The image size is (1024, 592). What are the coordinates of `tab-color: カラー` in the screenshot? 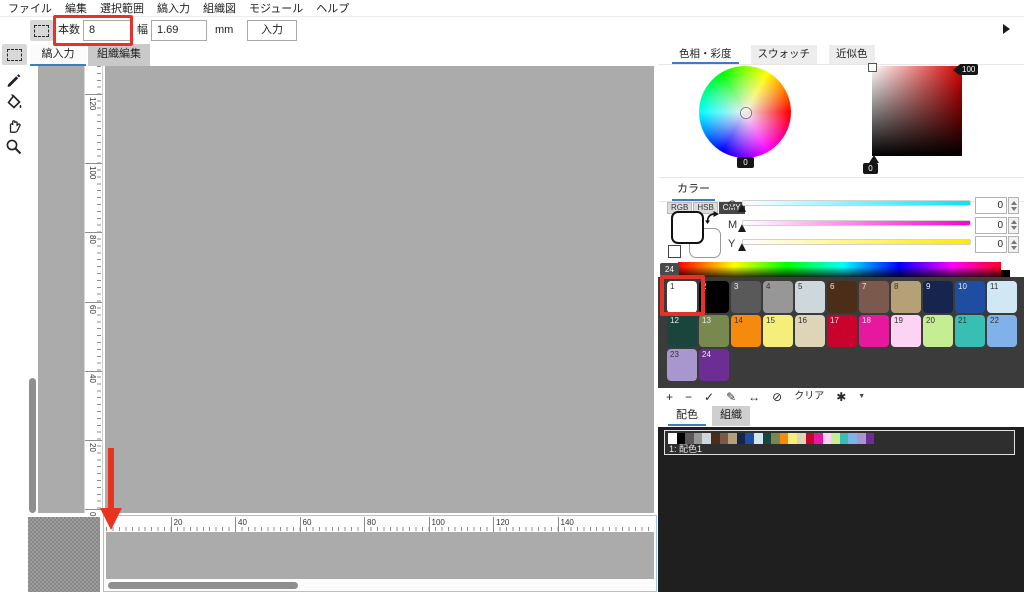 It's located at (693, 190).